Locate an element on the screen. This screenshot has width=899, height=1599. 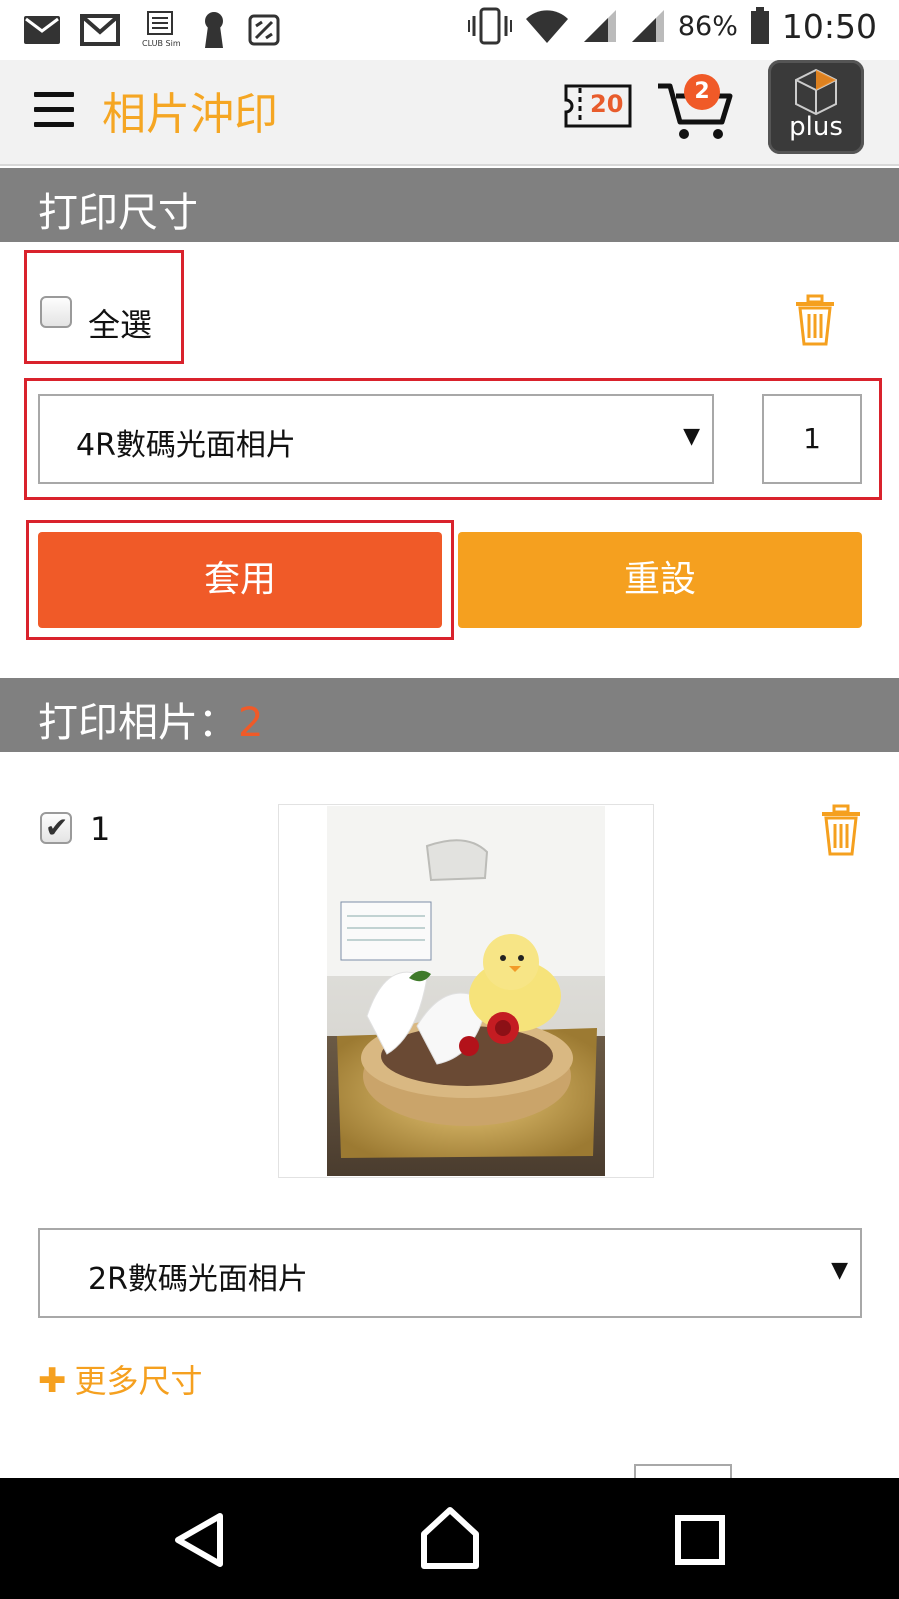
cart-count-badge: 2 is located at coordinates (702, 92).